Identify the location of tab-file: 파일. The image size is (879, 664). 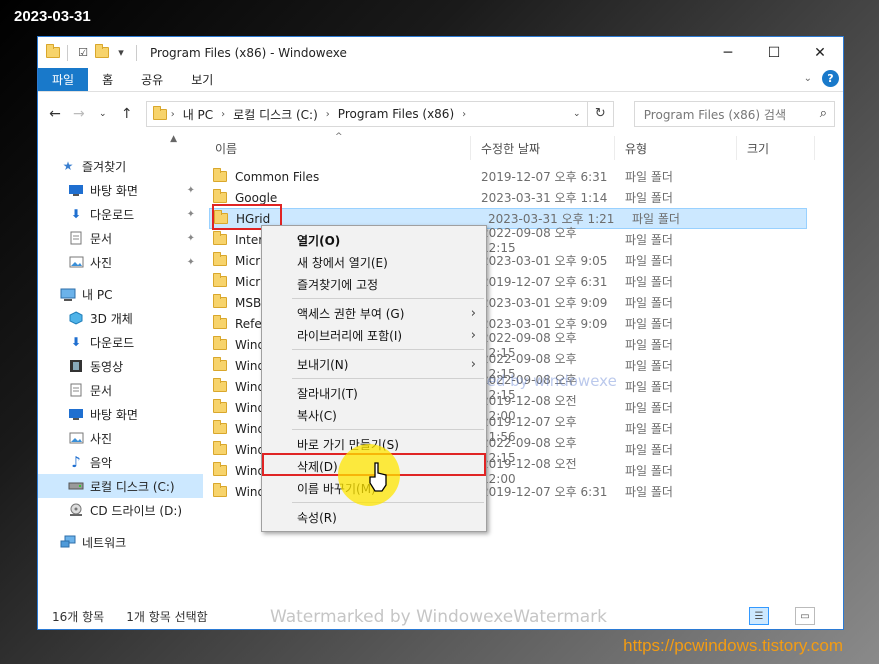
(63, 79).